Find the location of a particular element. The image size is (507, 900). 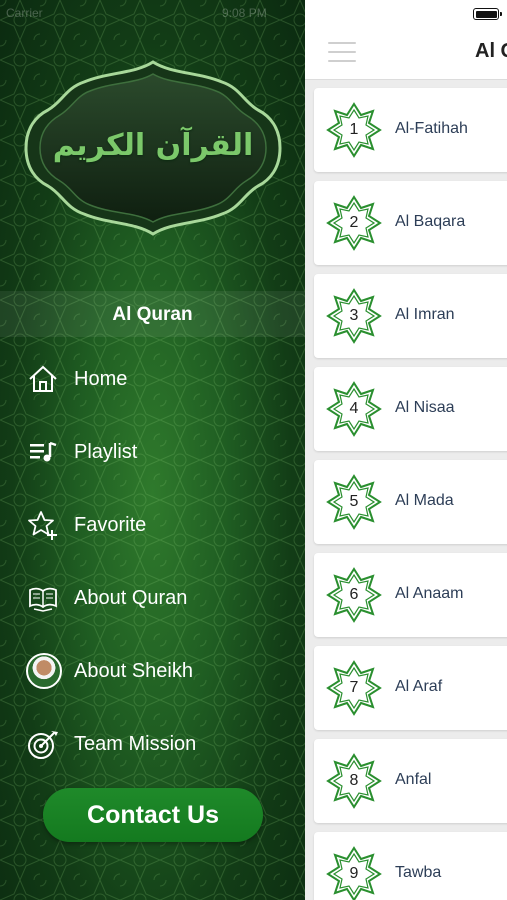

menu-label: About Quran is located at coordinates (131, 598).